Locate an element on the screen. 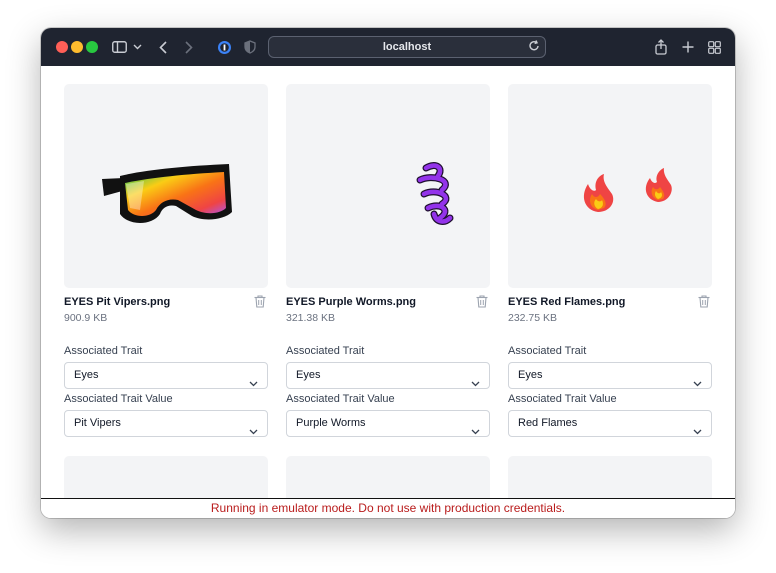 This screenshot has width=776, height=573. sidebar-toggle-icon is located at coordinates (119, 47).